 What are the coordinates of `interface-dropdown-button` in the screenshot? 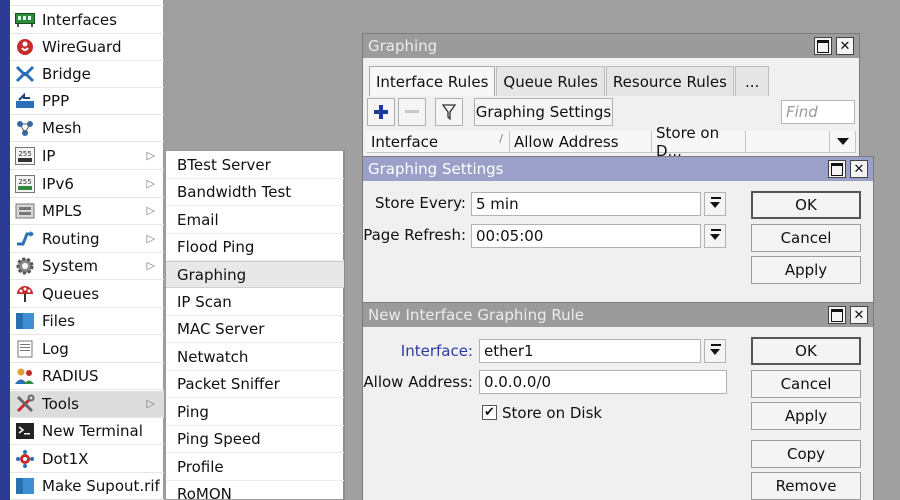 It's located at (715, 351).